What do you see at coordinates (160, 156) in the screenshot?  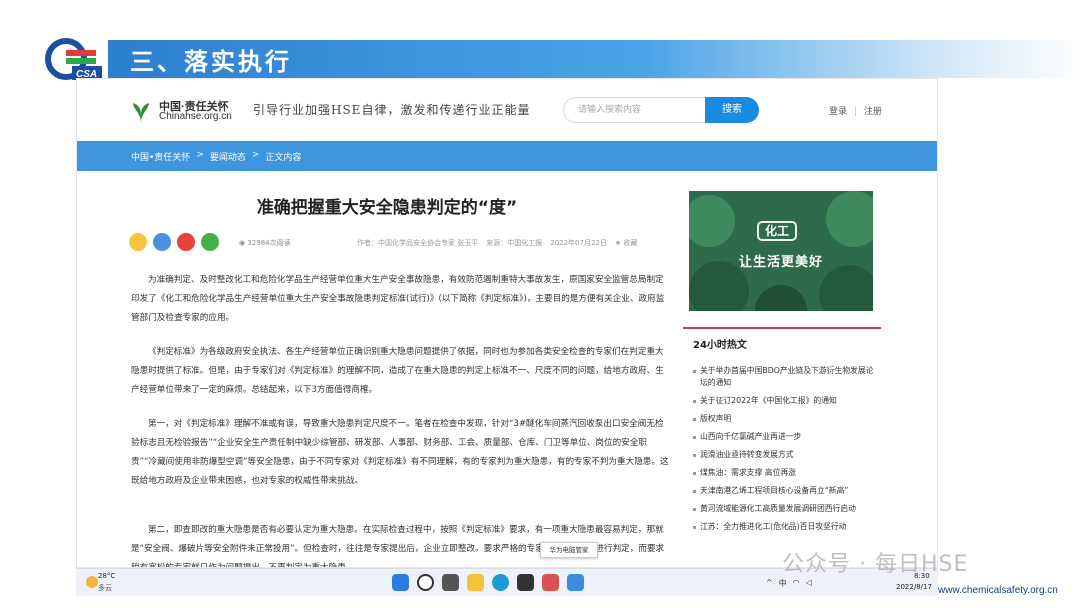 I see `breadcrumb-home: 中国•责任关怀` at bounding box center [160, 156].